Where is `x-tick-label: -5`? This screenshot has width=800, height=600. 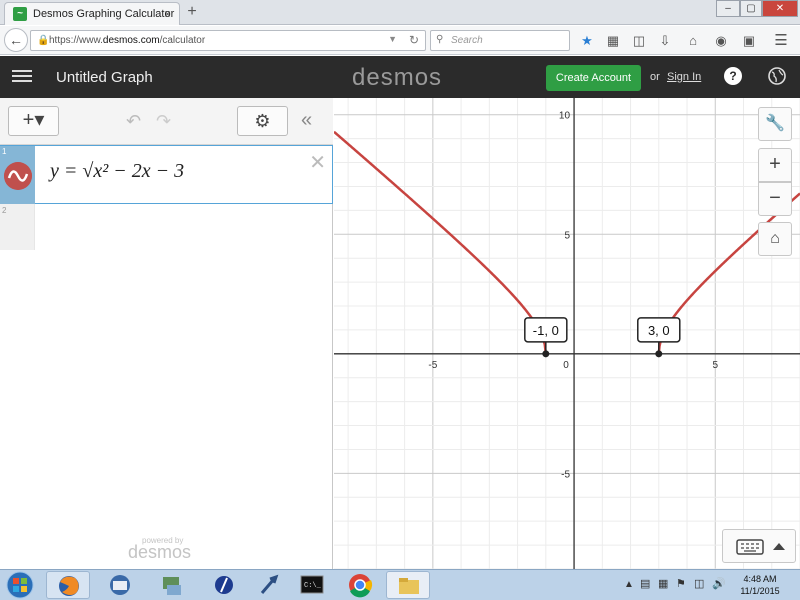
x-tick-label: -5 is located at coordinates (432, 365).